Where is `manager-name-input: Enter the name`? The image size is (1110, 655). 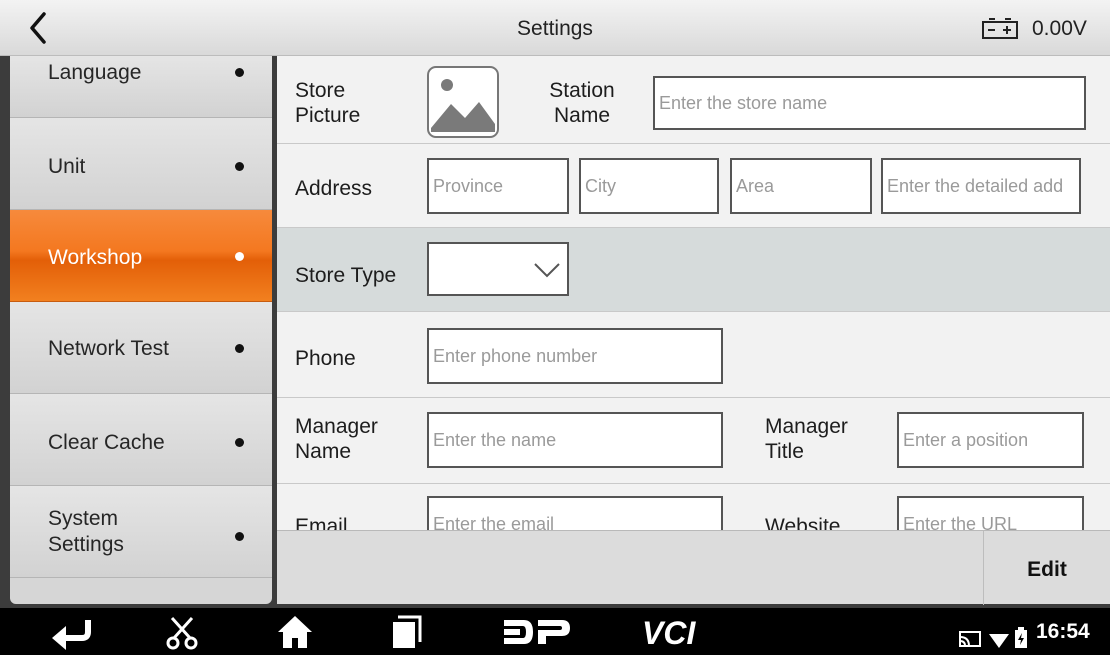
manager-name-input: Enter the name is located at coordinates (575, 440).